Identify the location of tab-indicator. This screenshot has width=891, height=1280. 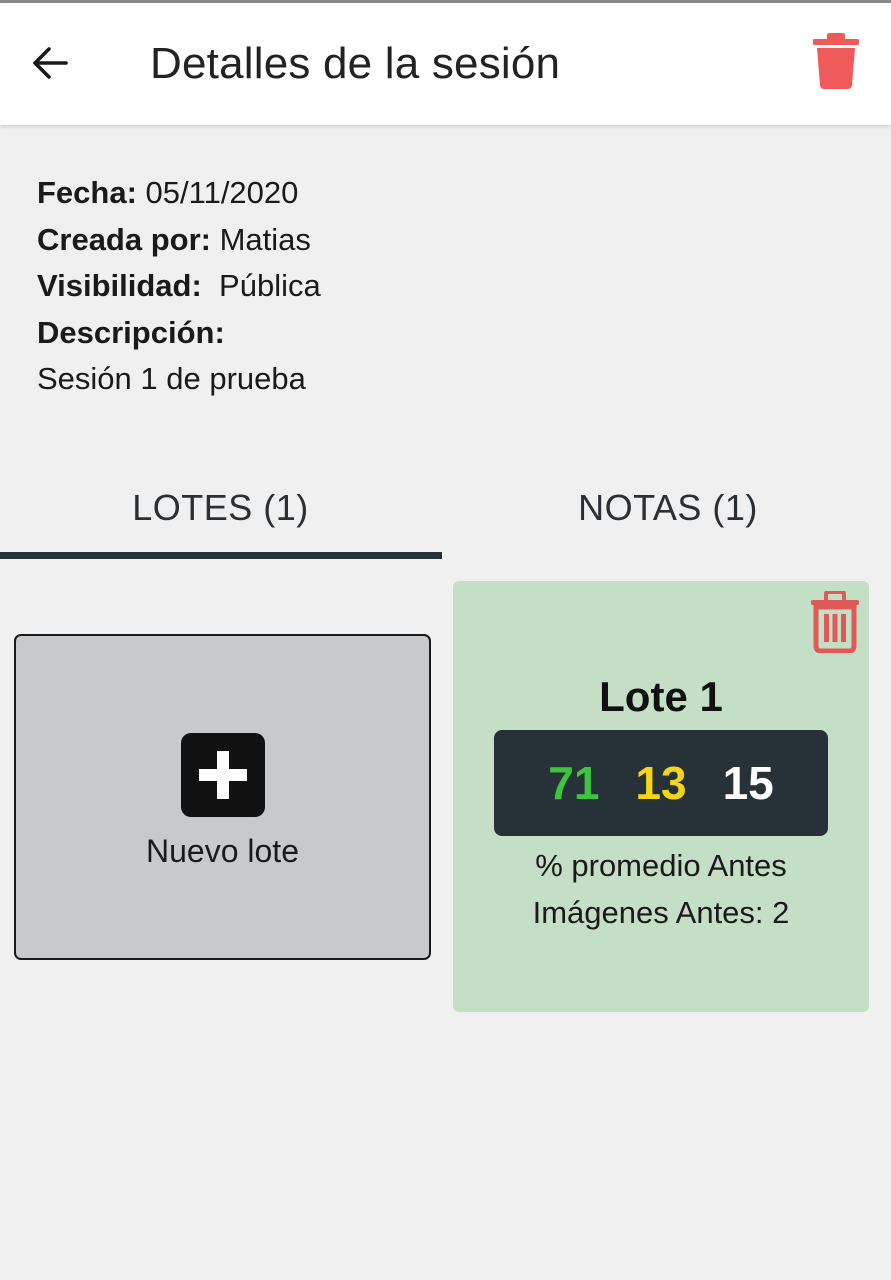
(221, 555).